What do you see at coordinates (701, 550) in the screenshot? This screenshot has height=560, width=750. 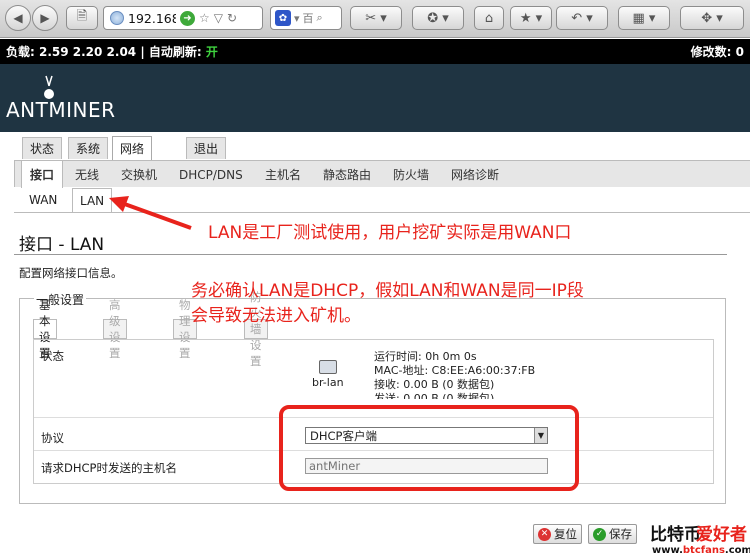 I see `watermark-url: www.btcfans.com` at bounding box center [701, 550].